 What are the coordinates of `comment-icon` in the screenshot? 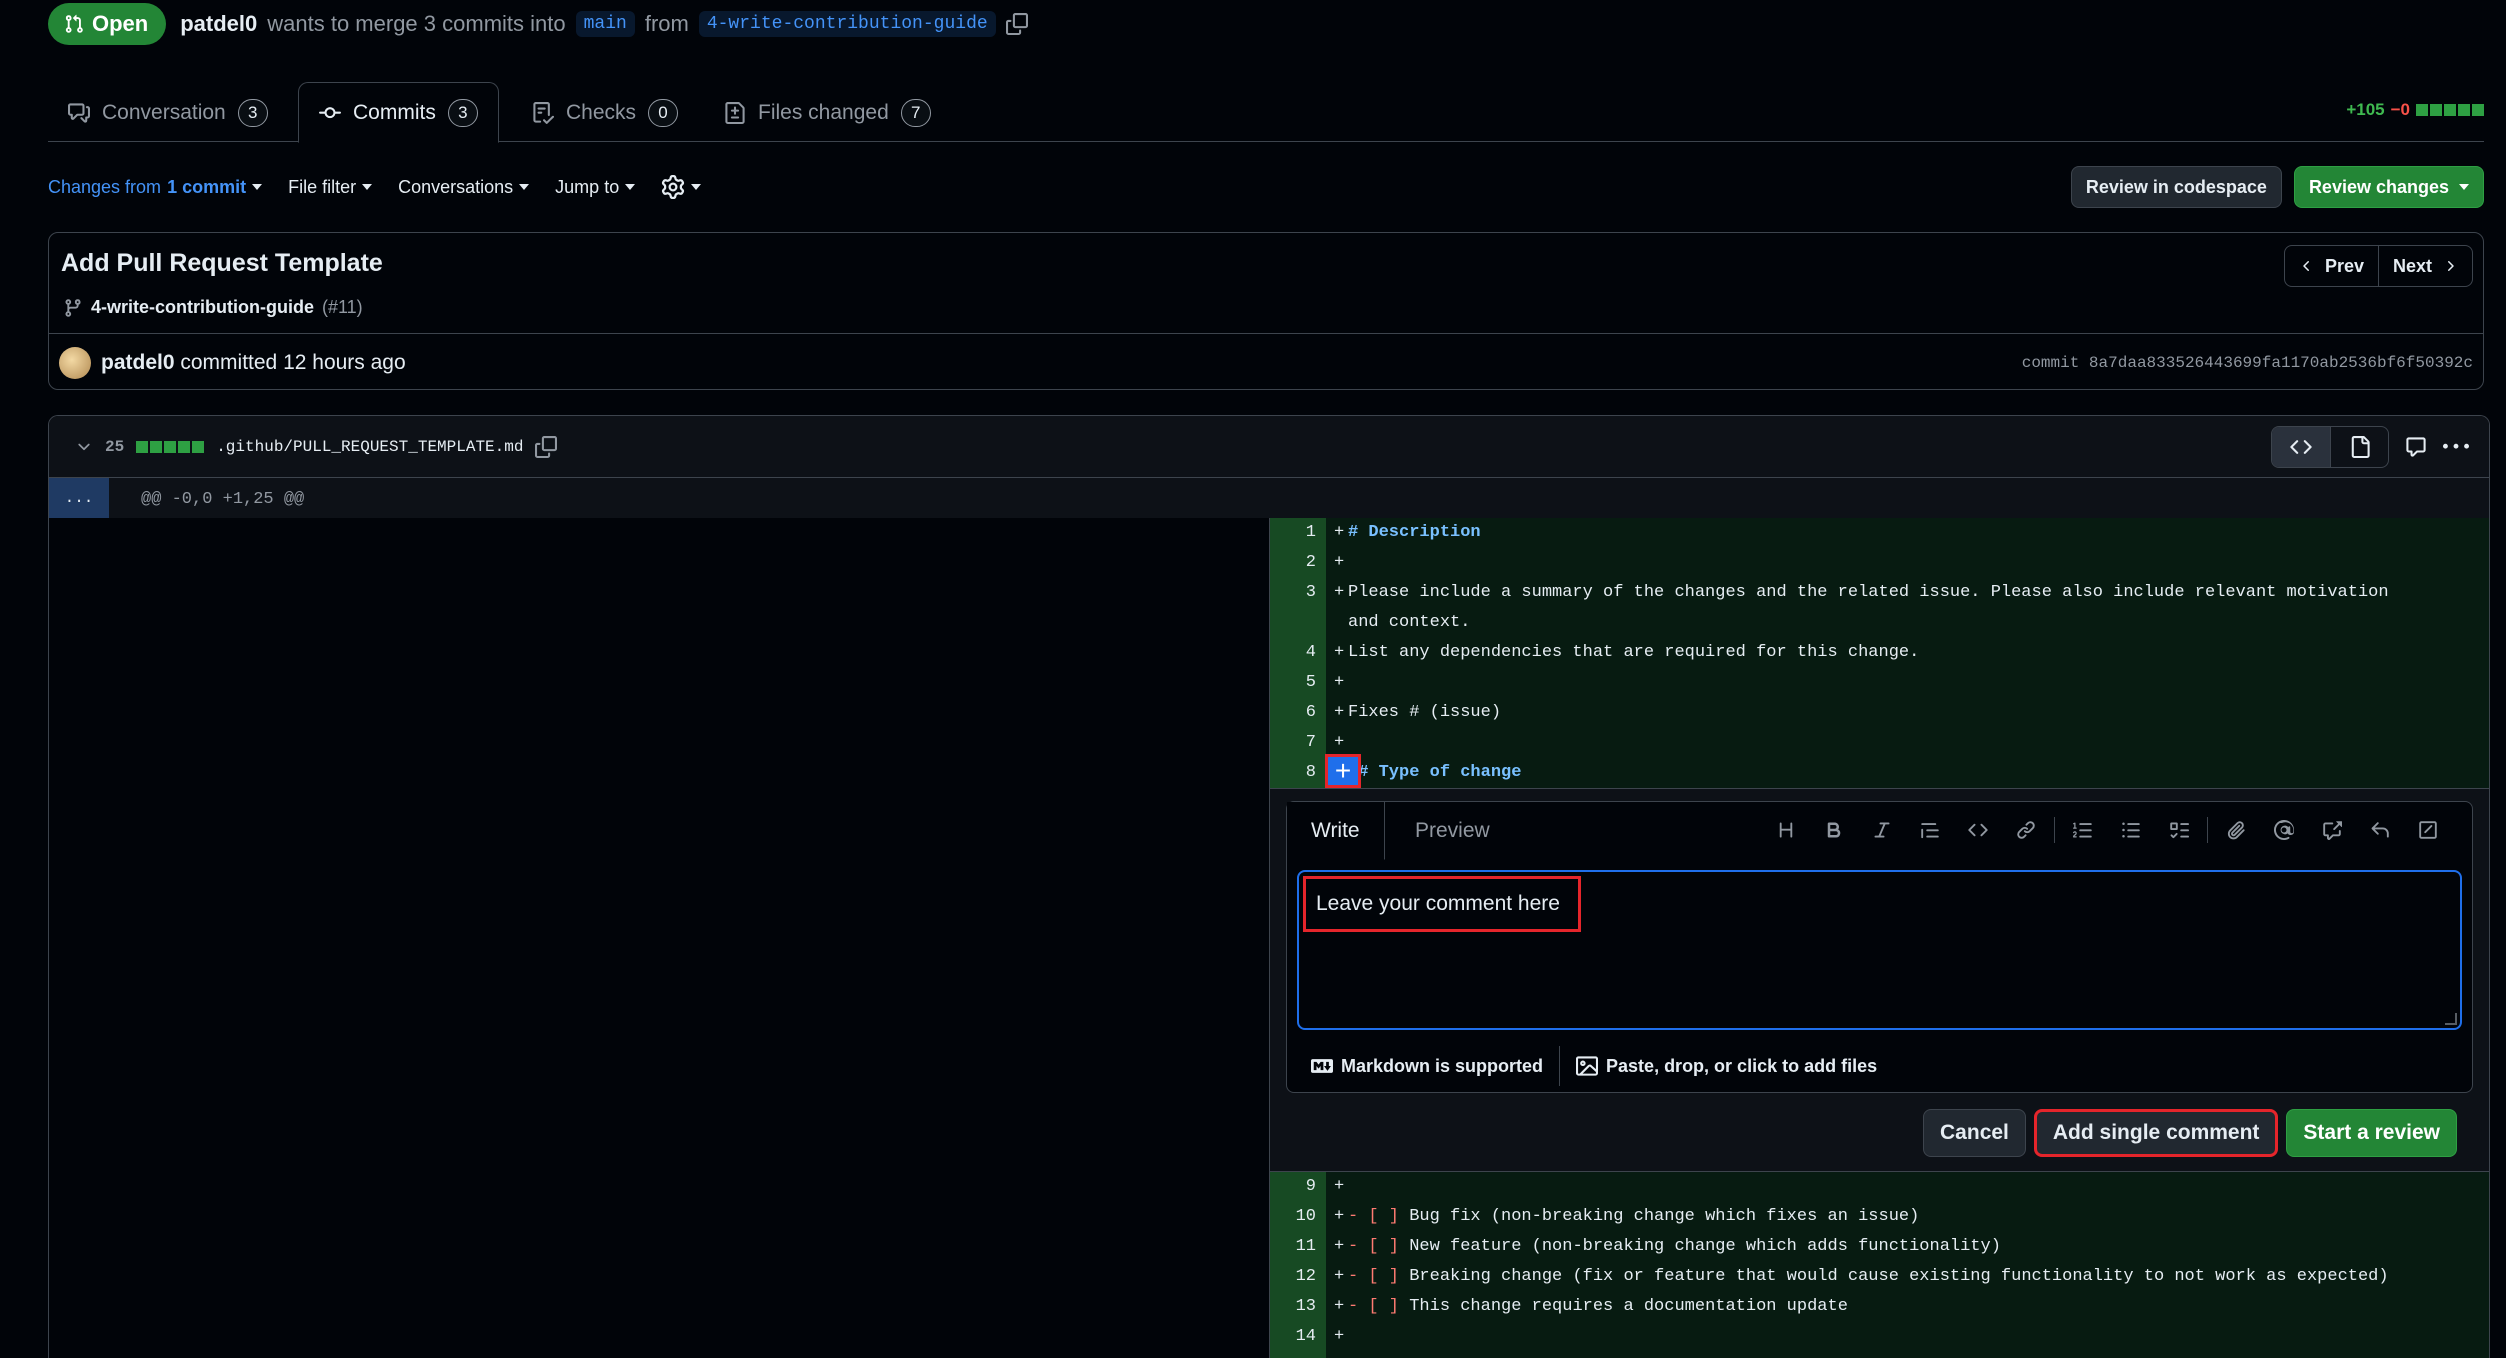 It's located at (2416, 447).